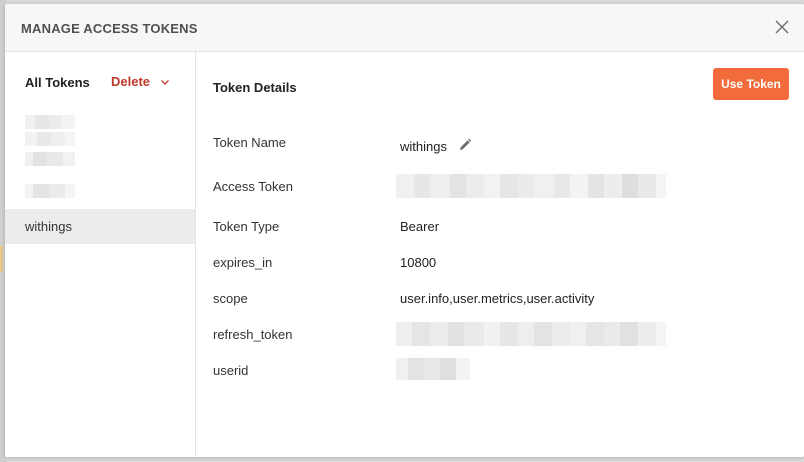 This screenshot has height=462, width=804. What do you see at coordinates (255, 87) in the screenshot?
I see `details-title: Token Details` at bounding box center [255, 87].